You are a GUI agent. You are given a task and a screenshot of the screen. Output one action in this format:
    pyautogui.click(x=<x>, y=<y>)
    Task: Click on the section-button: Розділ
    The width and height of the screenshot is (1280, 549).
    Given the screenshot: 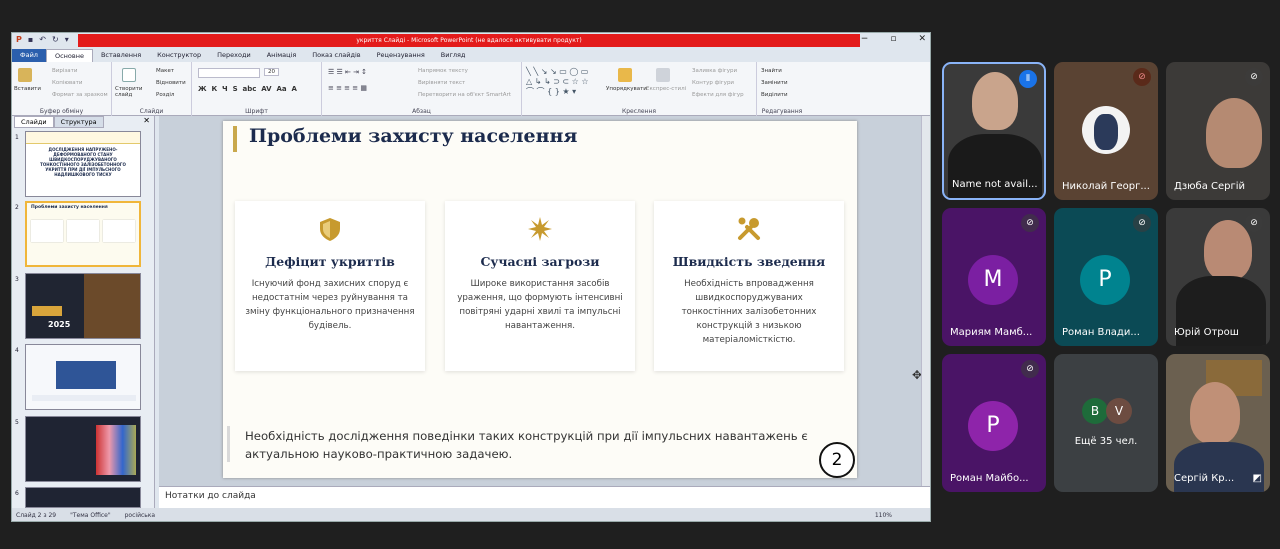 What is the action you would take?
    pyautogui.click(x=165, y=95)
    